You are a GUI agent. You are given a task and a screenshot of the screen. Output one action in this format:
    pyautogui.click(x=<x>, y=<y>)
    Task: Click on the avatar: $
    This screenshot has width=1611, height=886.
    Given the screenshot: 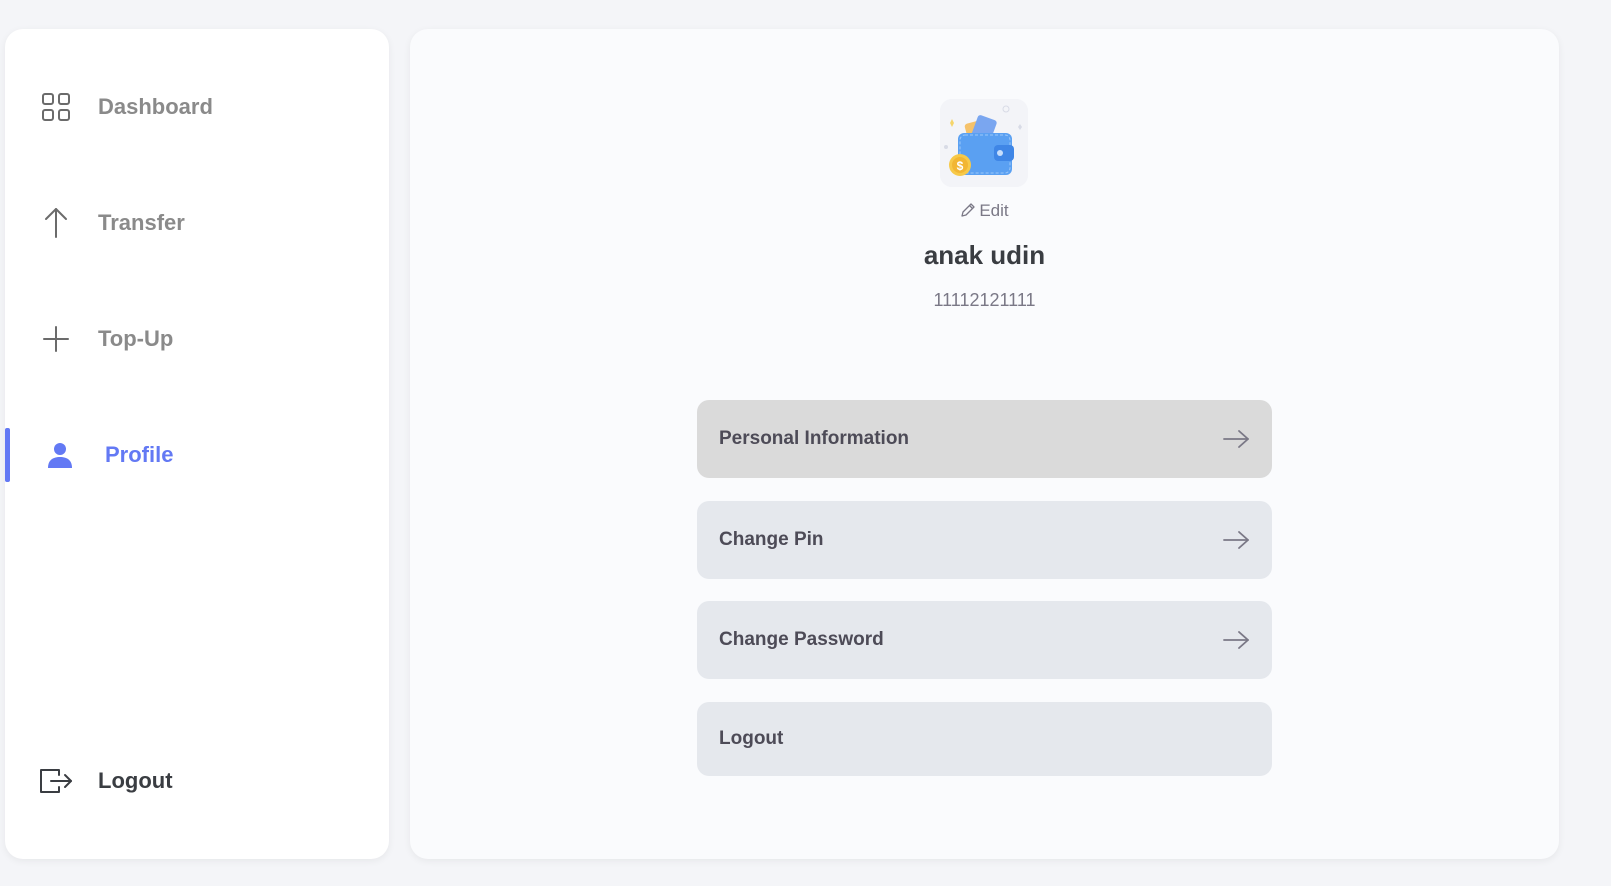 What is the action you would take?
    pyautogui.click(x=984, y=143)
    